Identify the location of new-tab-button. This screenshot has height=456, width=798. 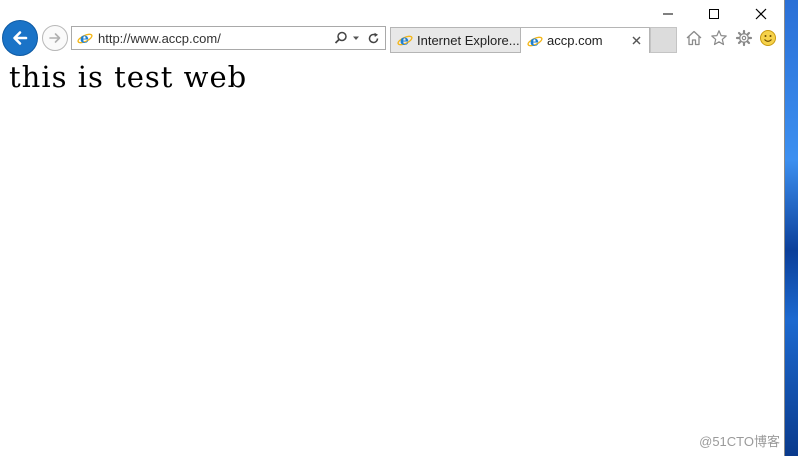
(663, 40).